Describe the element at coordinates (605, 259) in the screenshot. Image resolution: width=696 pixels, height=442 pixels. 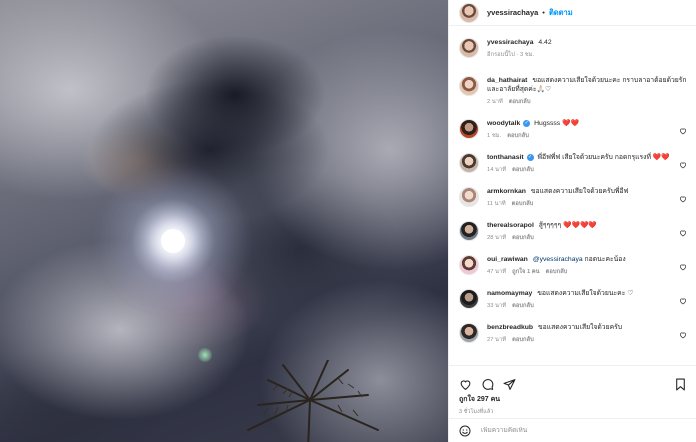
I see `comment-text: กอดนะคะน้อง` at that location.